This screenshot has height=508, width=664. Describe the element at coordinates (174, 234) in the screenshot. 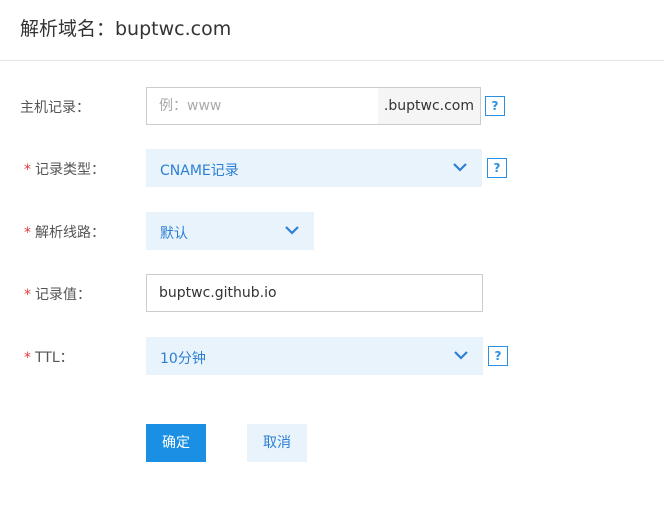

I see `line-value: 默认` at that location.